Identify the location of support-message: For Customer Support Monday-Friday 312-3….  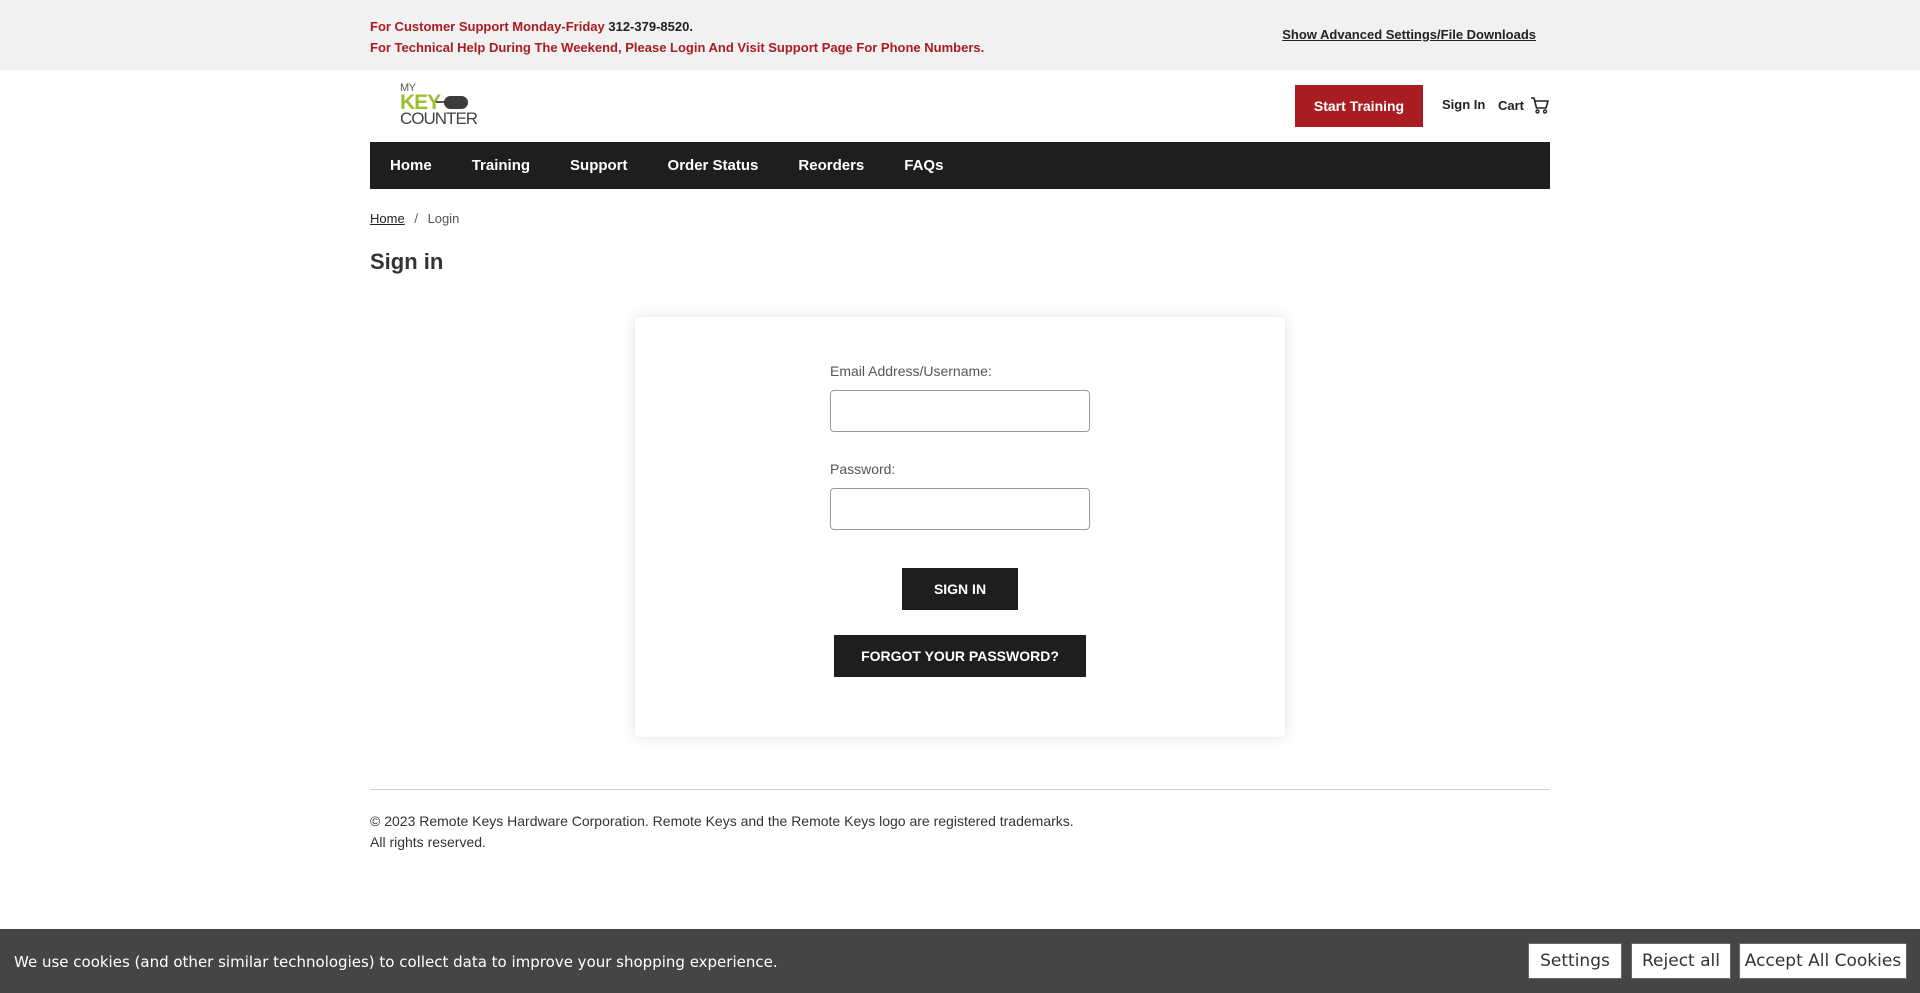
(677, 37).